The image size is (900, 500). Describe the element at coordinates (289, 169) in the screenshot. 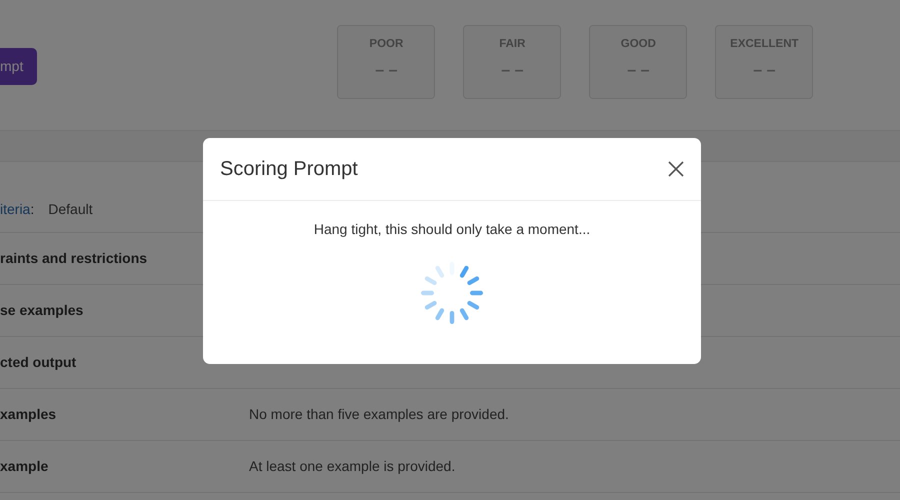

I see `modal-title: Scoring Prompt` at that location.